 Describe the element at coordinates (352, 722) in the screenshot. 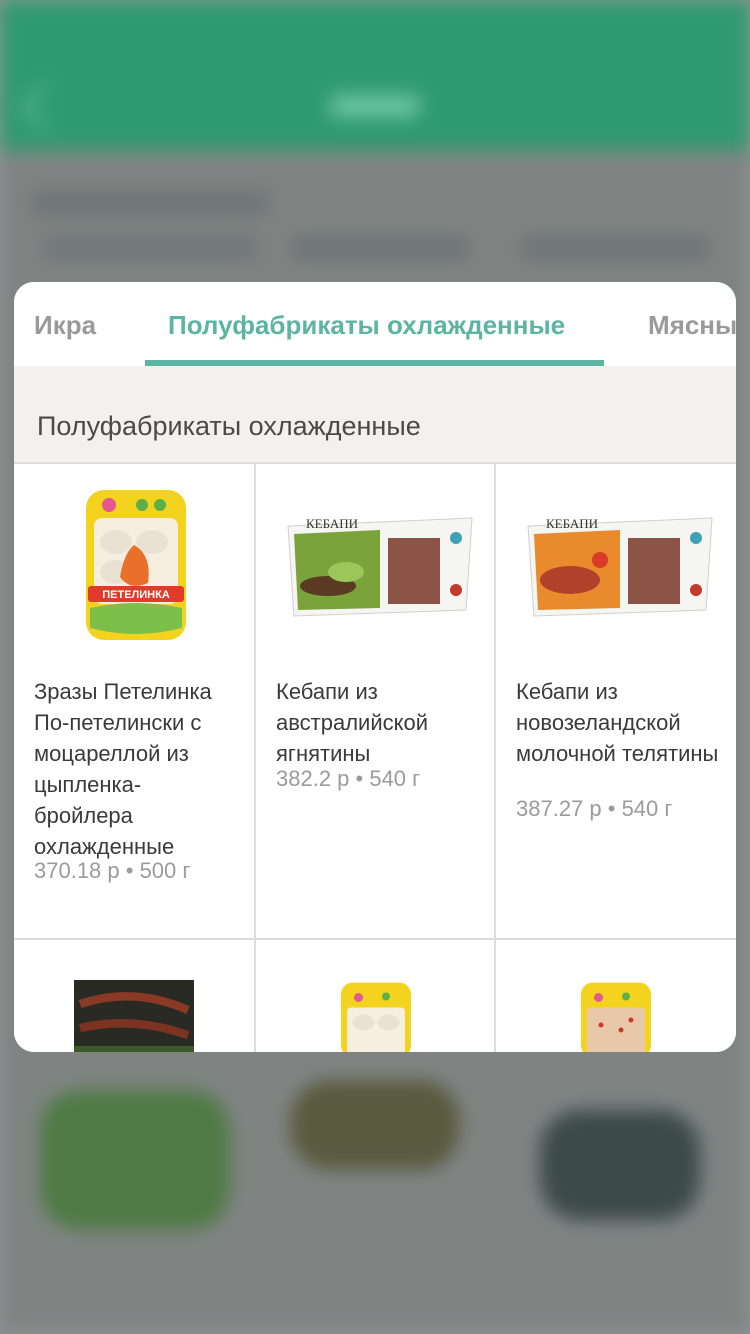

I see `product-name: Кебапи из австралийской ягнятины` at that location.